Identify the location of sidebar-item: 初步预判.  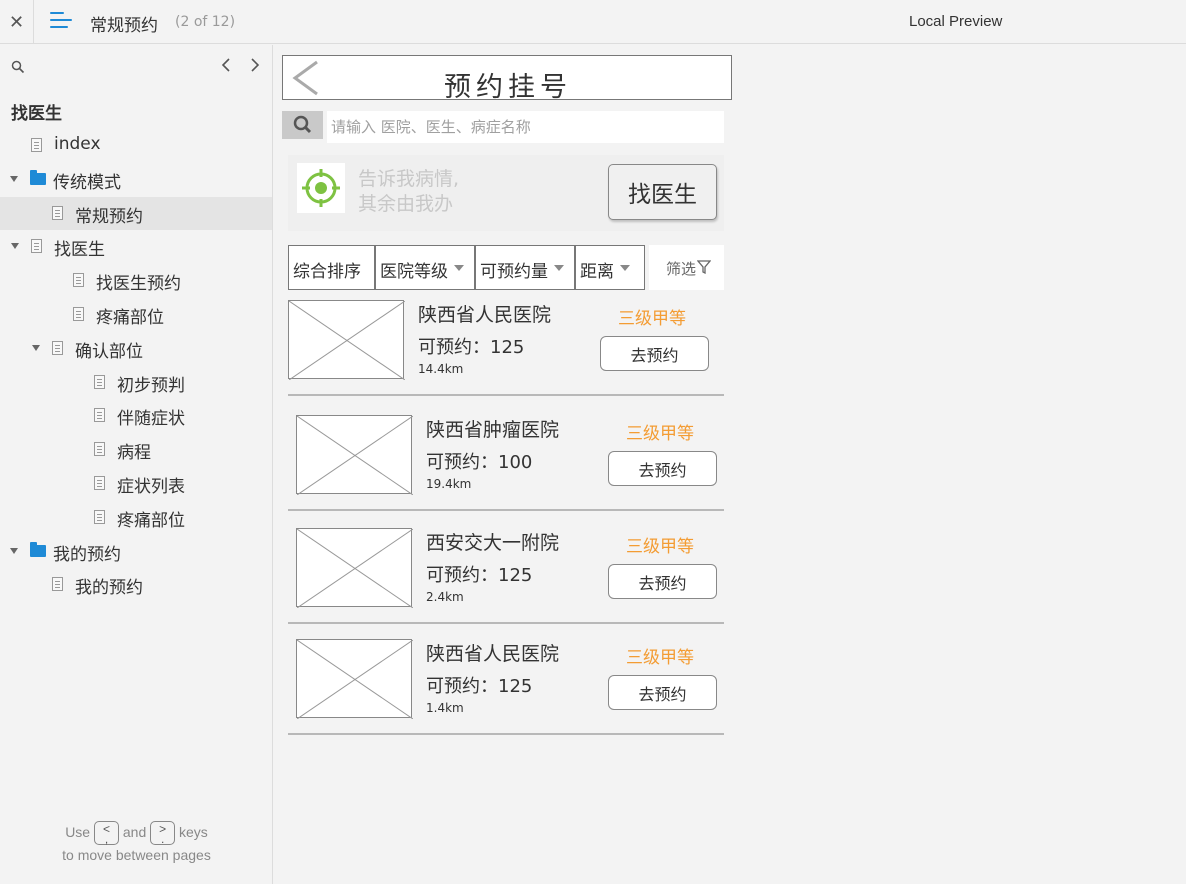
(136, 382).